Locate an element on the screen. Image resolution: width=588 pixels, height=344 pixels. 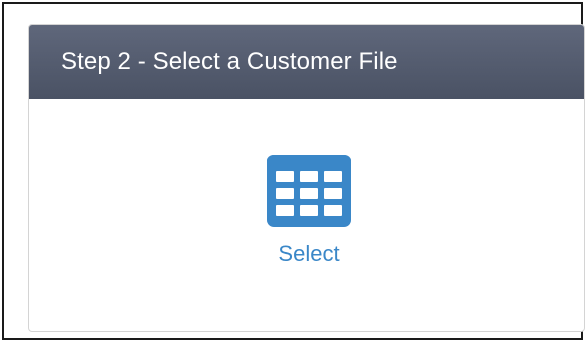
panel-title: Step 2 - Select a Customer File is located at coordinates (229, 61).